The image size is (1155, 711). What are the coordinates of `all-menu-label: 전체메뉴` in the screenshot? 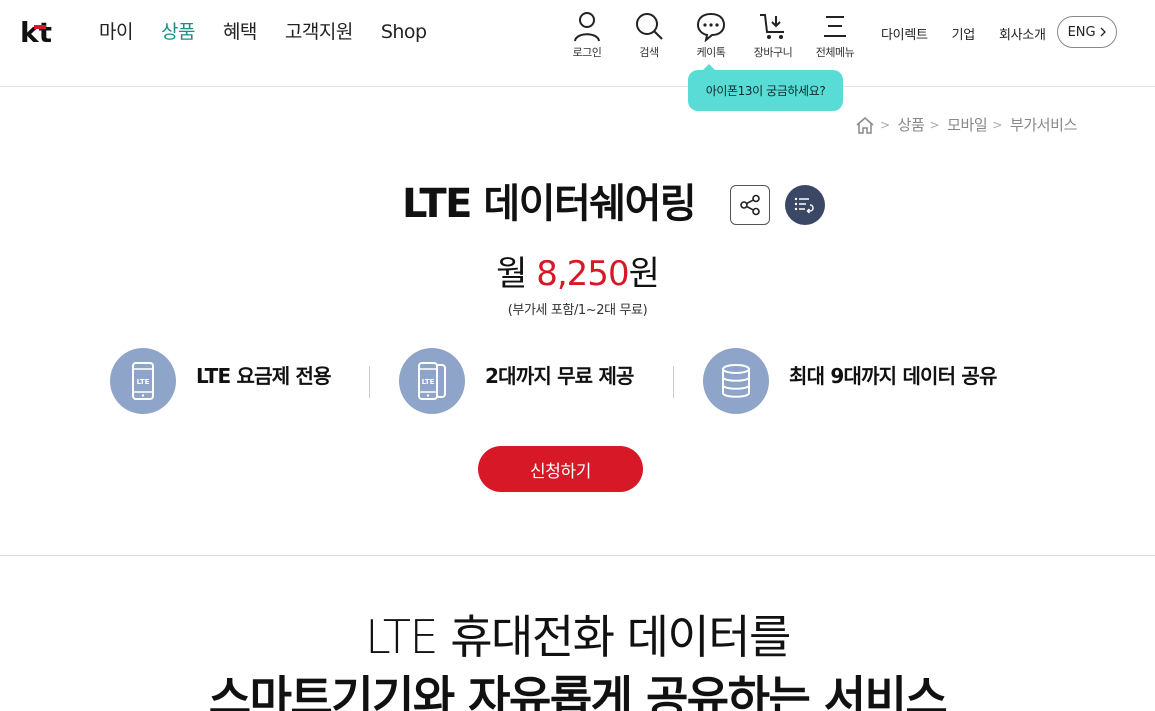 It's located at (835, 52).